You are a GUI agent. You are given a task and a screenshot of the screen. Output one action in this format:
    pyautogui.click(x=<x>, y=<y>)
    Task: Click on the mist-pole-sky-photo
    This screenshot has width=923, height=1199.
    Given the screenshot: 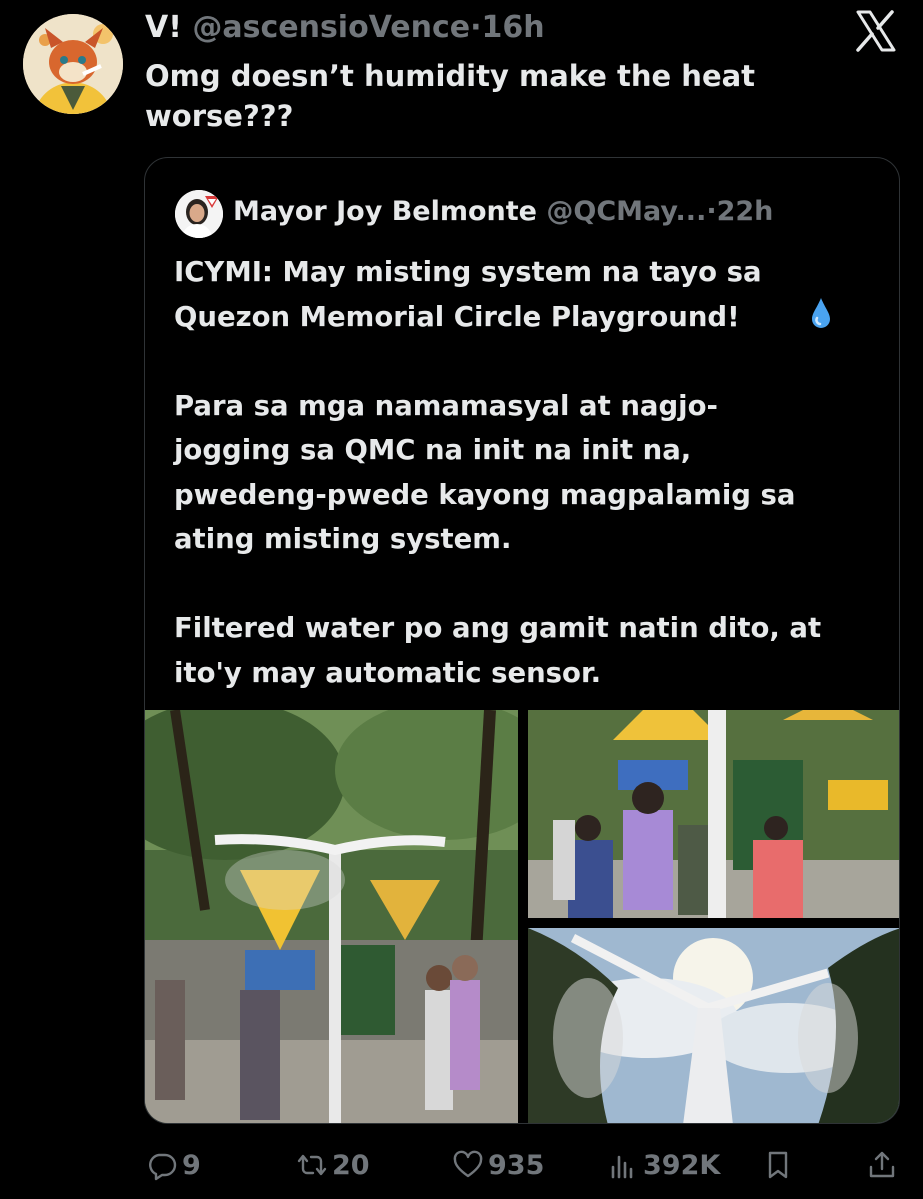 What is the action you would take?
    pyautogui.click(x=713, y=1025)
    